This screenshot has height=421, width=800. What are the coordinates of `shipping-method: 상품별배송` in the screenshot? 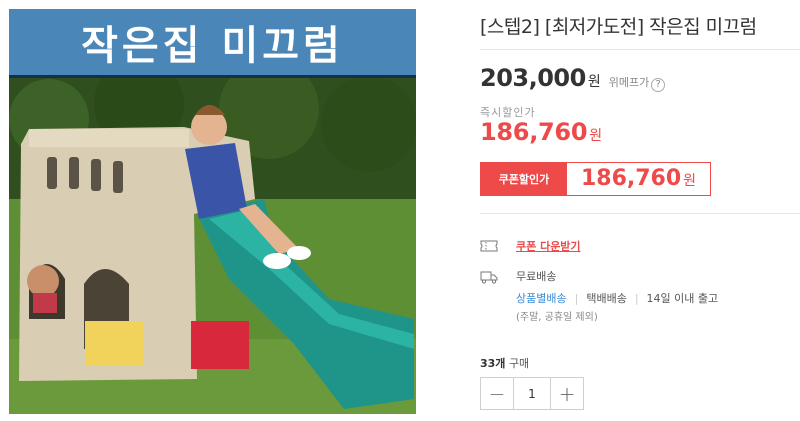 It's located at (541, 298).